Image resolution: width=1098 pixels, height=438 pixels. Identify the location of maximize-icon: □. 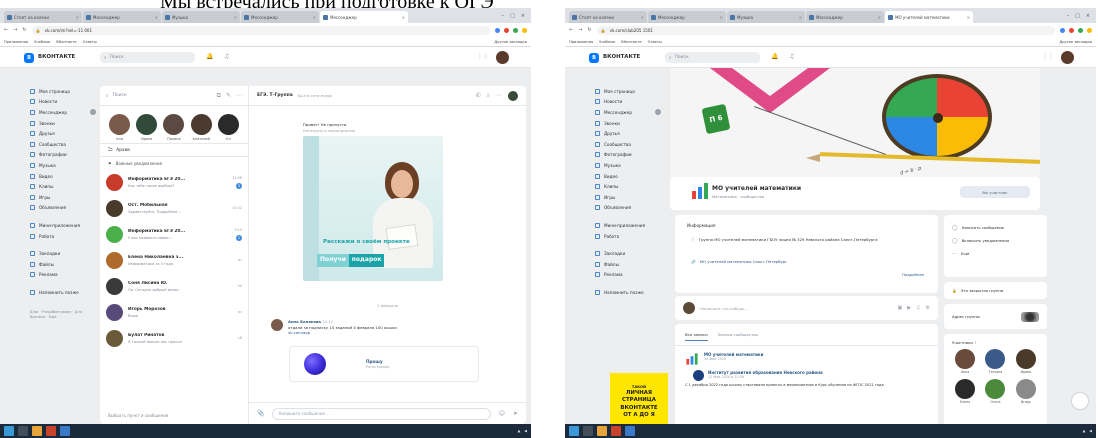
(512, 16).